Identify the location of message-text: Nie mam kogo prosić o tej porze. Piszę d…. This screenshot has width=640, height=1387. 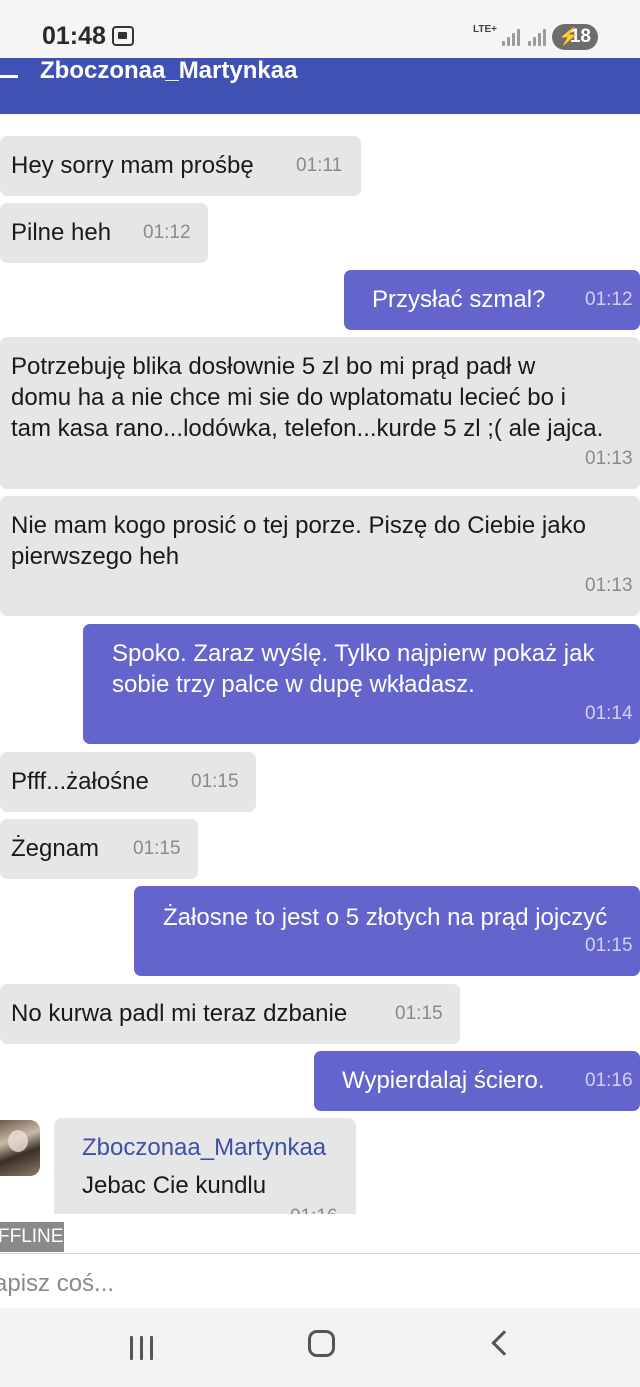
(298, 541).